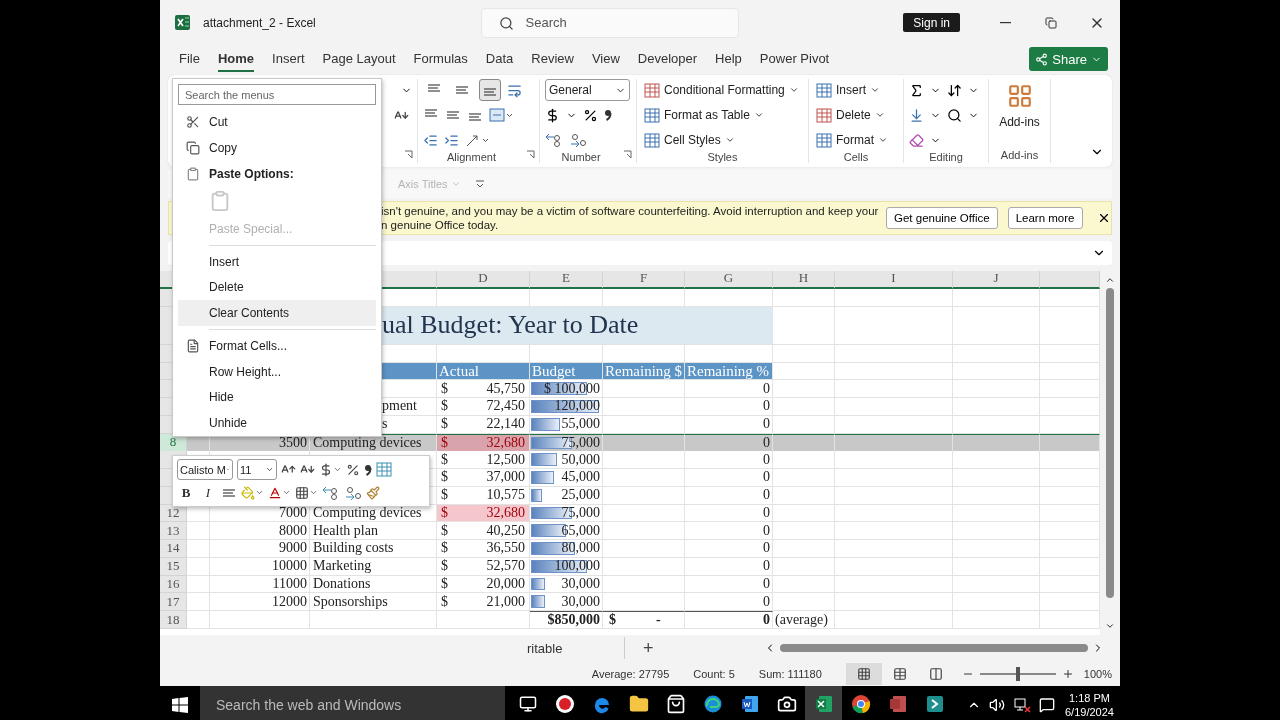 This screenshot has height=720, width=1280. Describe the element at coordinates (790, 673) in the screenshot. I see `status-text: Sum: 111180` at that location.